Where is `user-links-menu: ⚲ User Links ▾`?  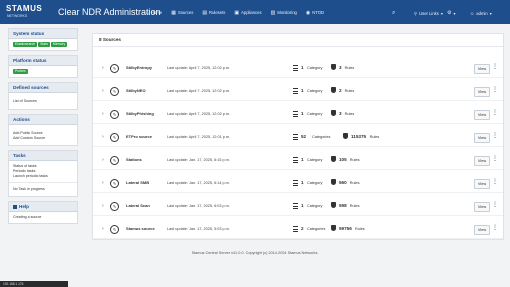
user-links-menu: ⚲ User Links ▾ is located at coordinates (428, 13).